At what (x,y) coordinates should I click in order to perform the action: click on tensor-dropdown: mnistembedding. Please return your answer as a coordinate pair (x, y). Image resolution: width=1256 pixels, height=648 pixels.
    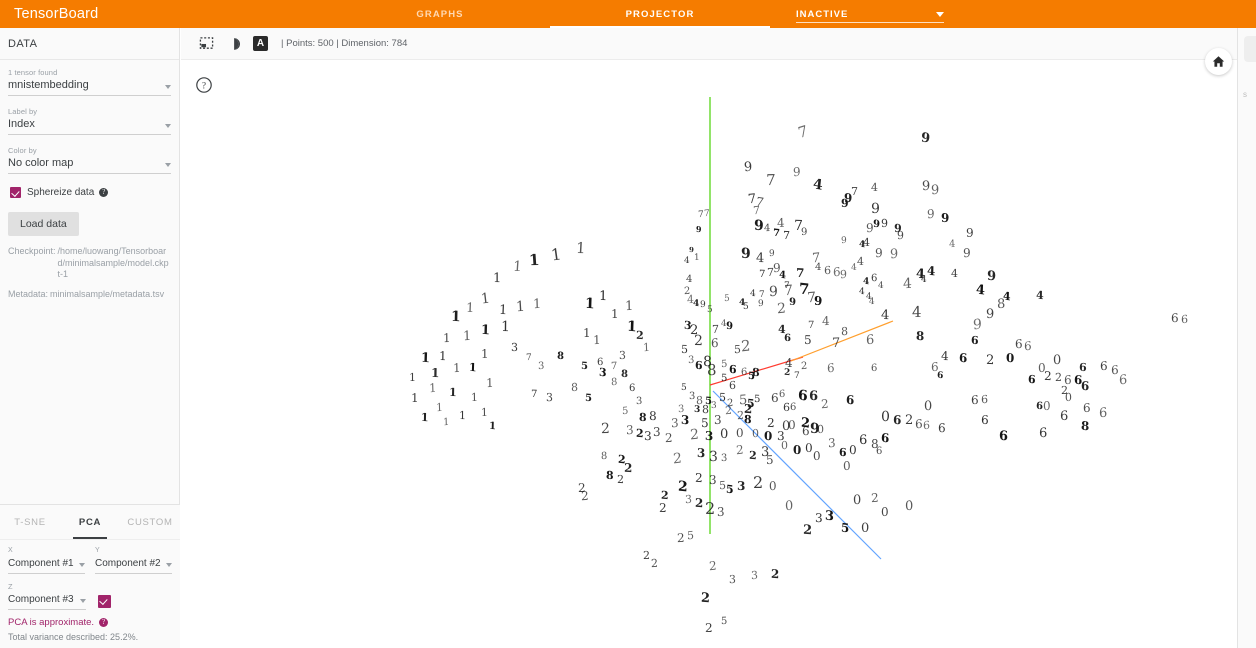
    Looking at the image, I should click on (89, 87).